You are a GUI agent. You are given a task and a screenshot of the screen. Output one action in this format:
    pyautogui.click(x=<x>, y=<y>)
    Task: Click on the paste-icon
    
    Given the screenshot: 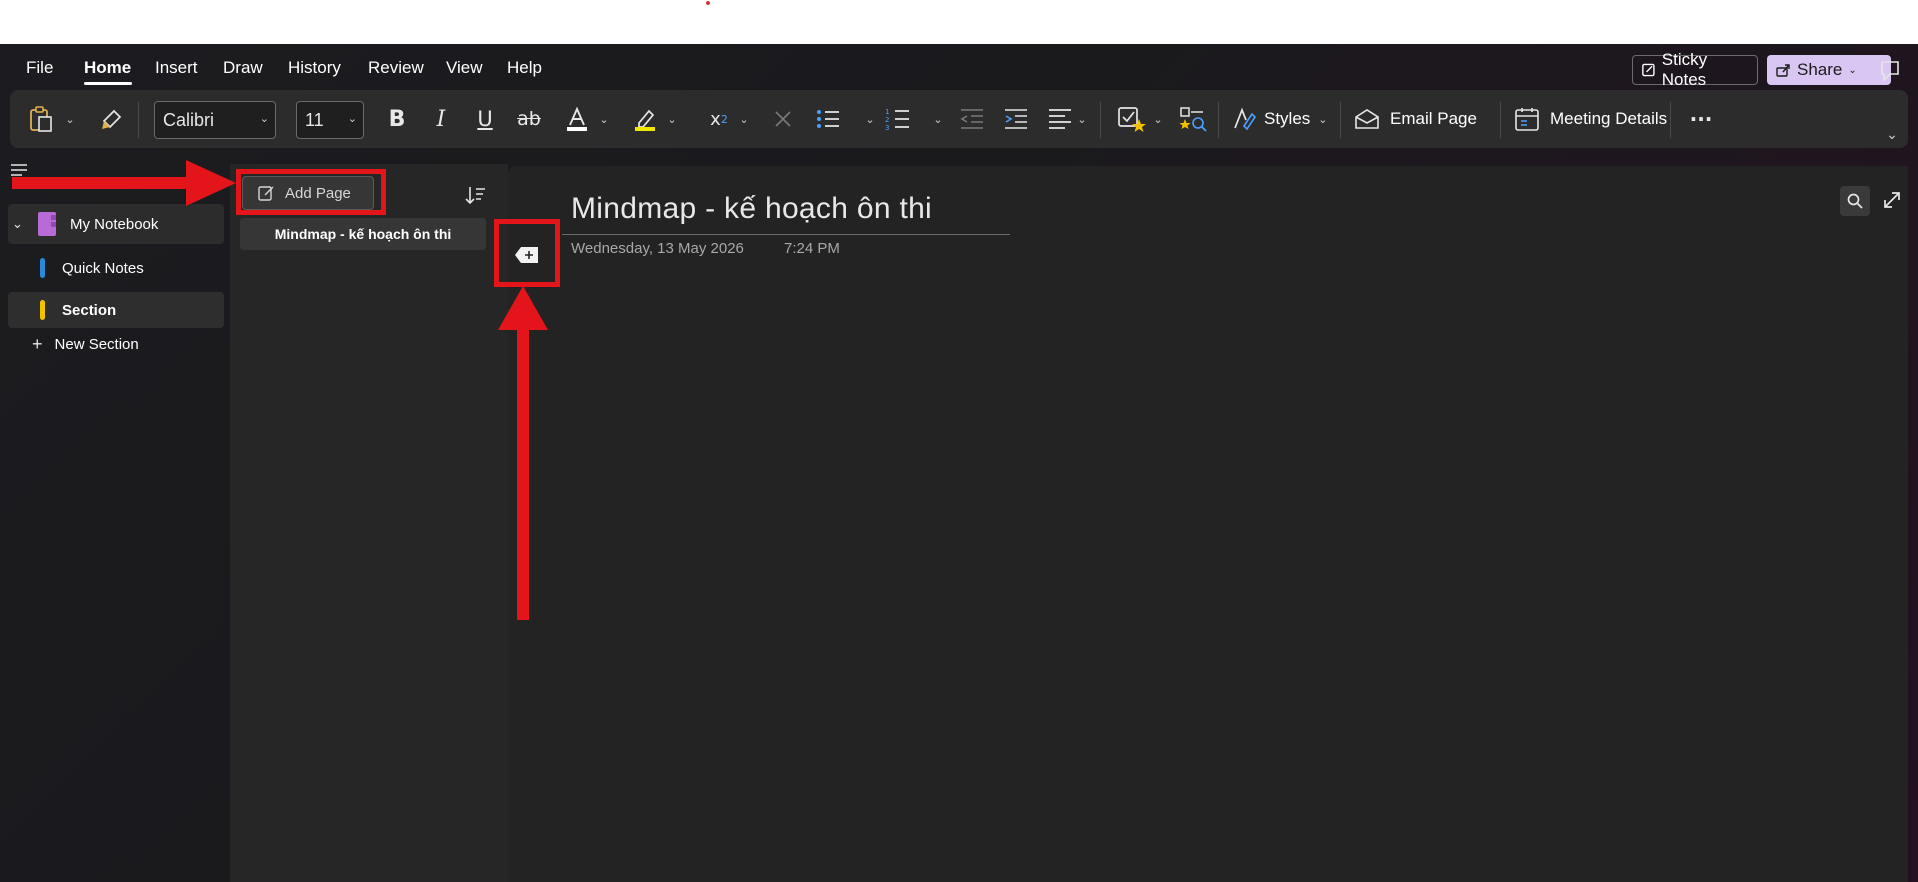 What is the action you would take?
    pyautogui.click(x=41, y=119)
    